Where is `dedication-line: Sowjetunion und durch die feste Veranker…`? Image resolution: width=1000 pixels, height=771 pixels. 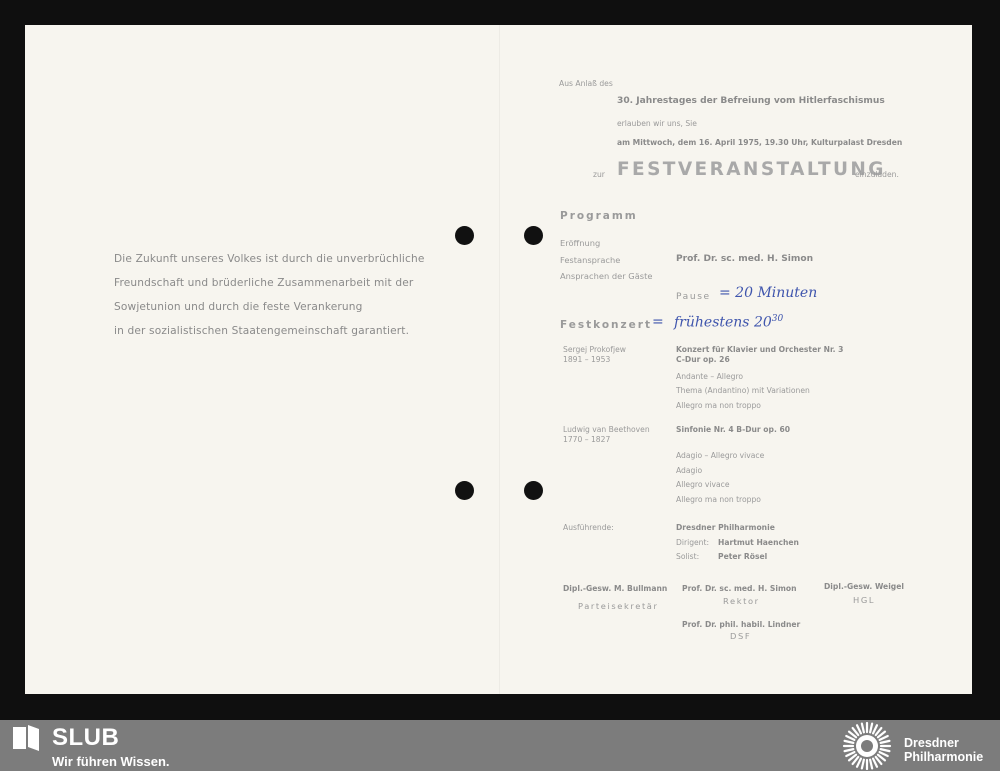
dedication-line: Sowjetunion und durch die feste Veranker… is located at coordinates (238, 307).